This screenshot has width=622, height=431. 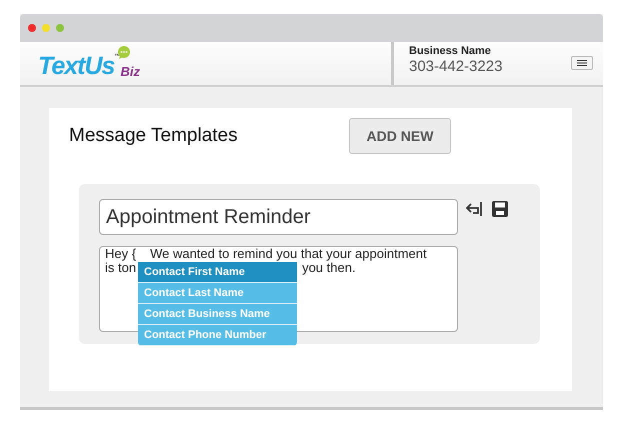 What do you see at coordinates (450, 51) in the screenshot?
I see `business-name-label: Business Name` at bounding box center [450, 51].